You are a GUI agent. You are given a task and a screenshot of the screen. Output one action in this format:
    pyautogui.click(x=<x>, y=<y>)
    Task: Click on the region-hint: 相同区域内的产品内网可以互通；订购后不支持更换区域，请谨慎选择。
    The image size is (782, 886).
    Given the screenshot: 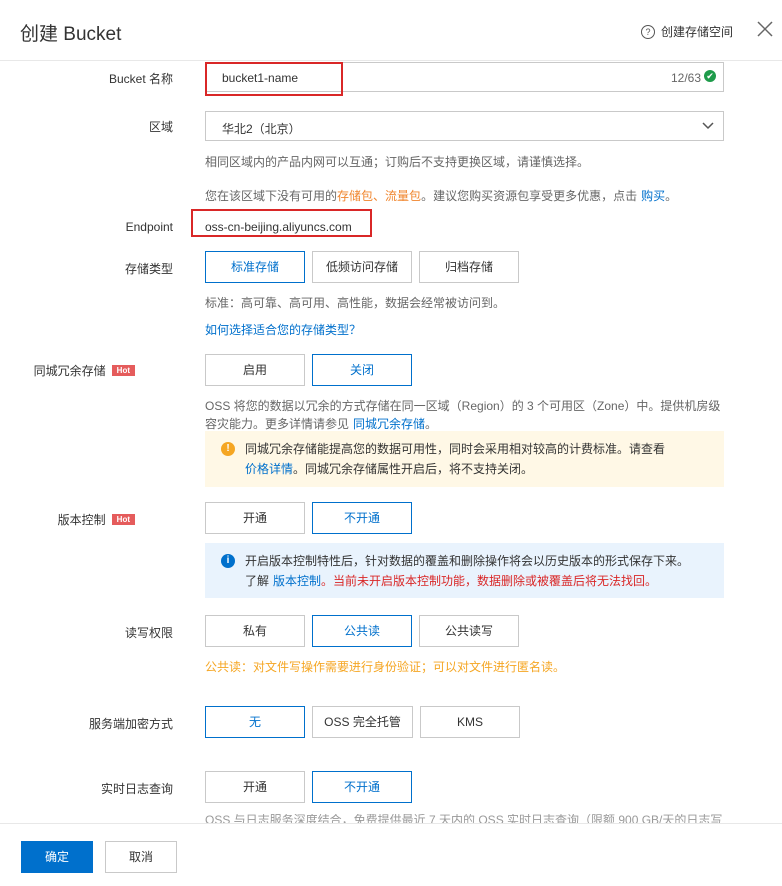 What is the action you would take?
    pyautogui.click(x=397, y=162)
    